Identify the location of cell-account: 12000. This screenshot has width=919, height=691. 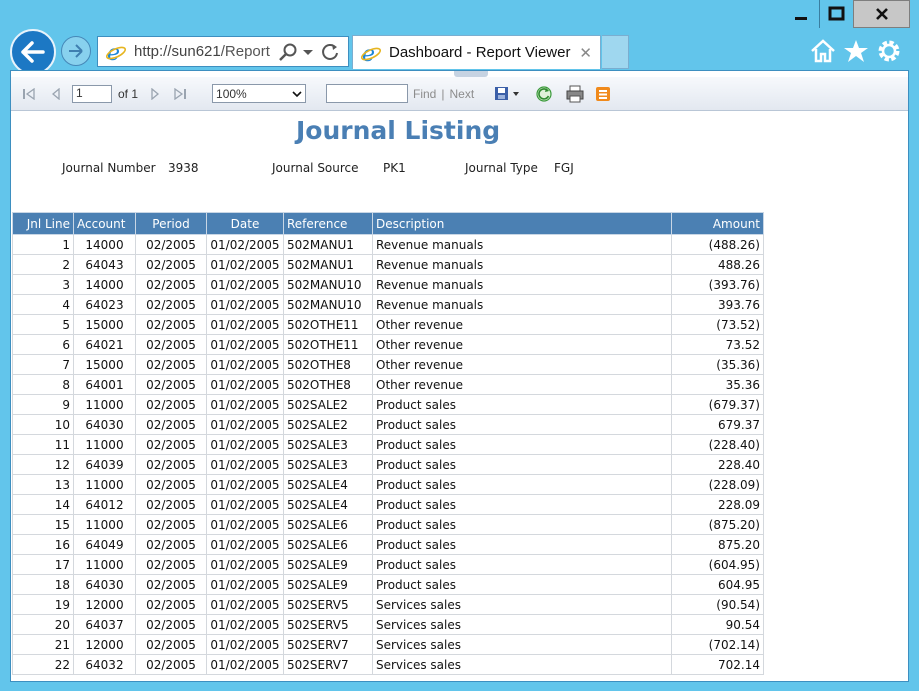
(104, 644).